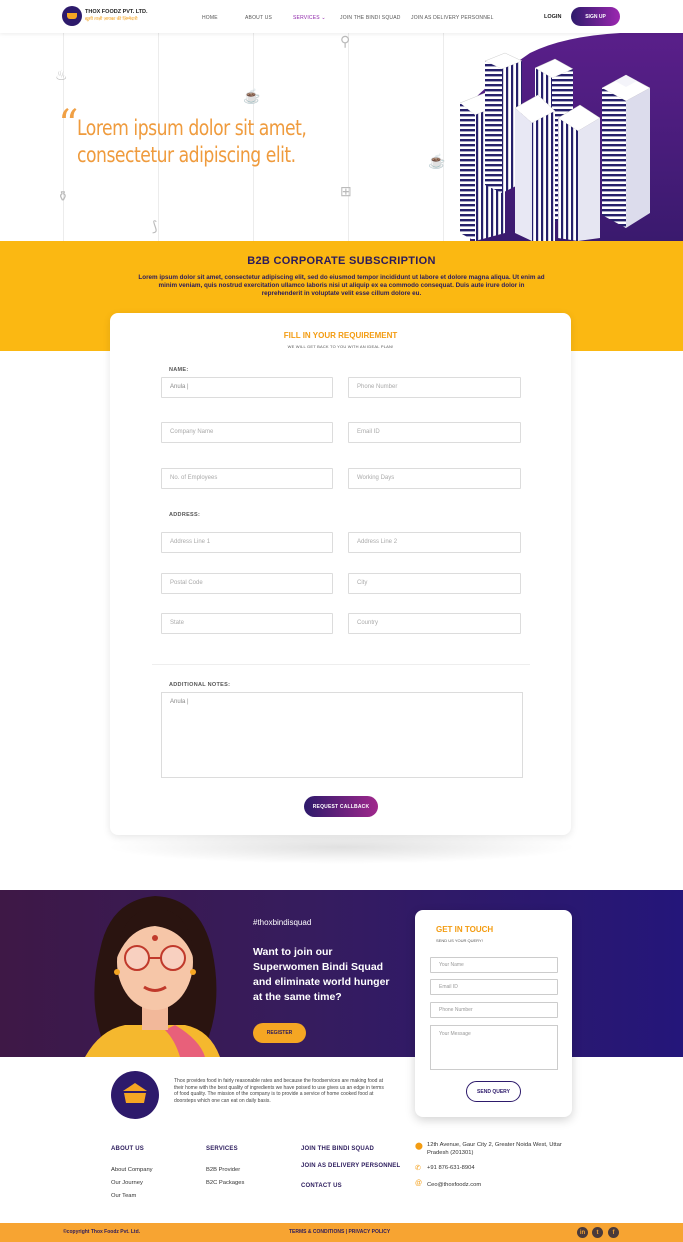  Describe the element at coordinates (222, 1149) in the screenshot. I see `footer-services-heading: SERVICES` at that location.